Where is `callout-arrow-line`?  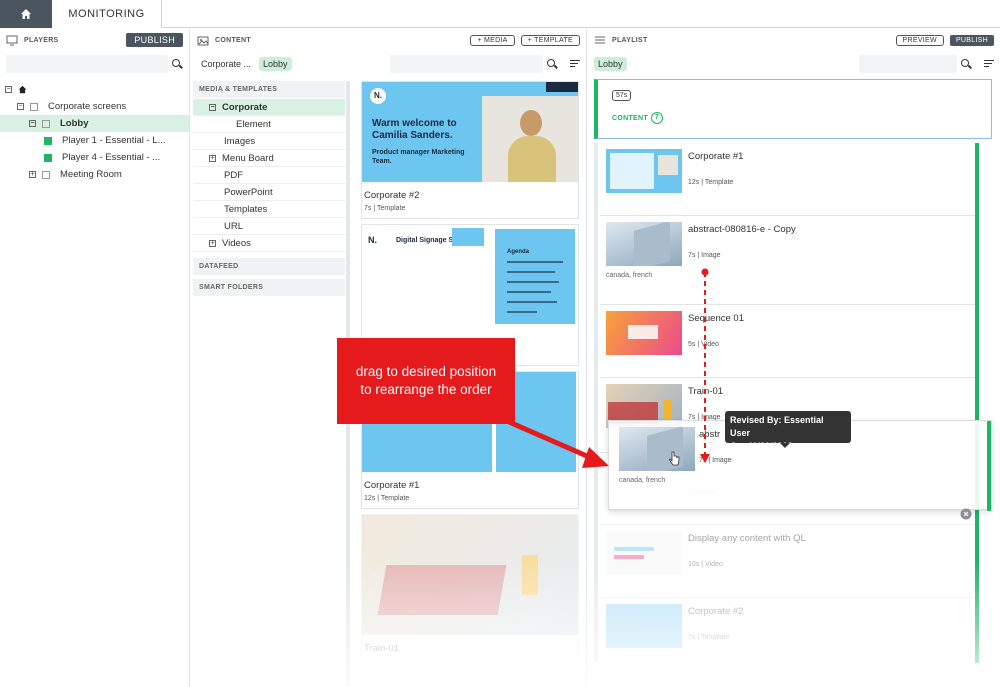 callout-arrow-line is located at coordinates (548, 439).